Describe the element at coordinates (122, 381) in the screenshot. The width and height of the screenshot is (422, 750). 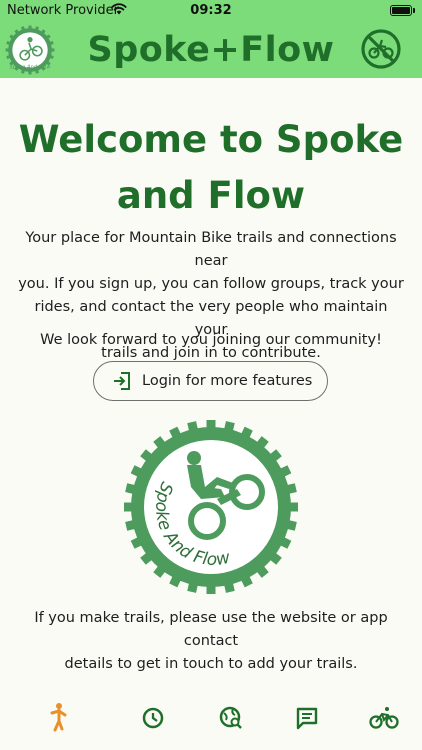
I see `login-icon` at that location.